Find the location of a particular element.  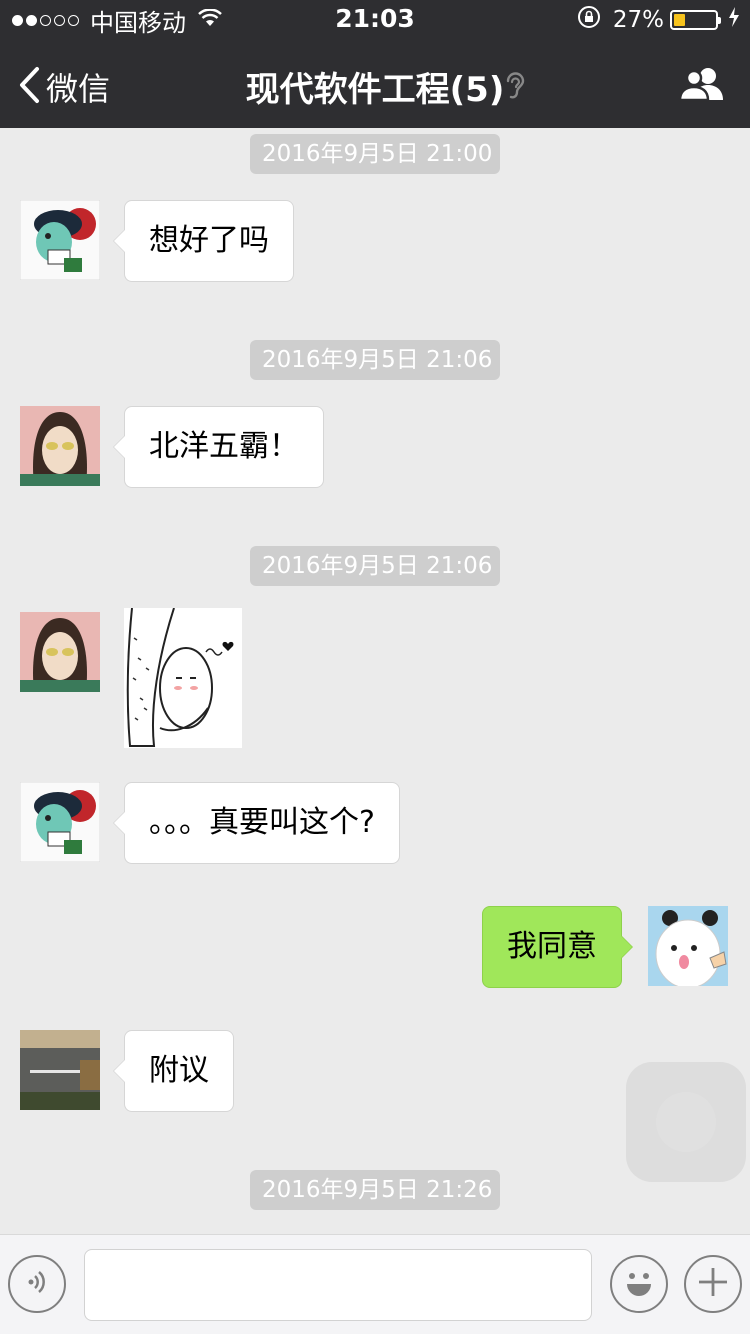

charging-icon is located at coordinates (734, 20).